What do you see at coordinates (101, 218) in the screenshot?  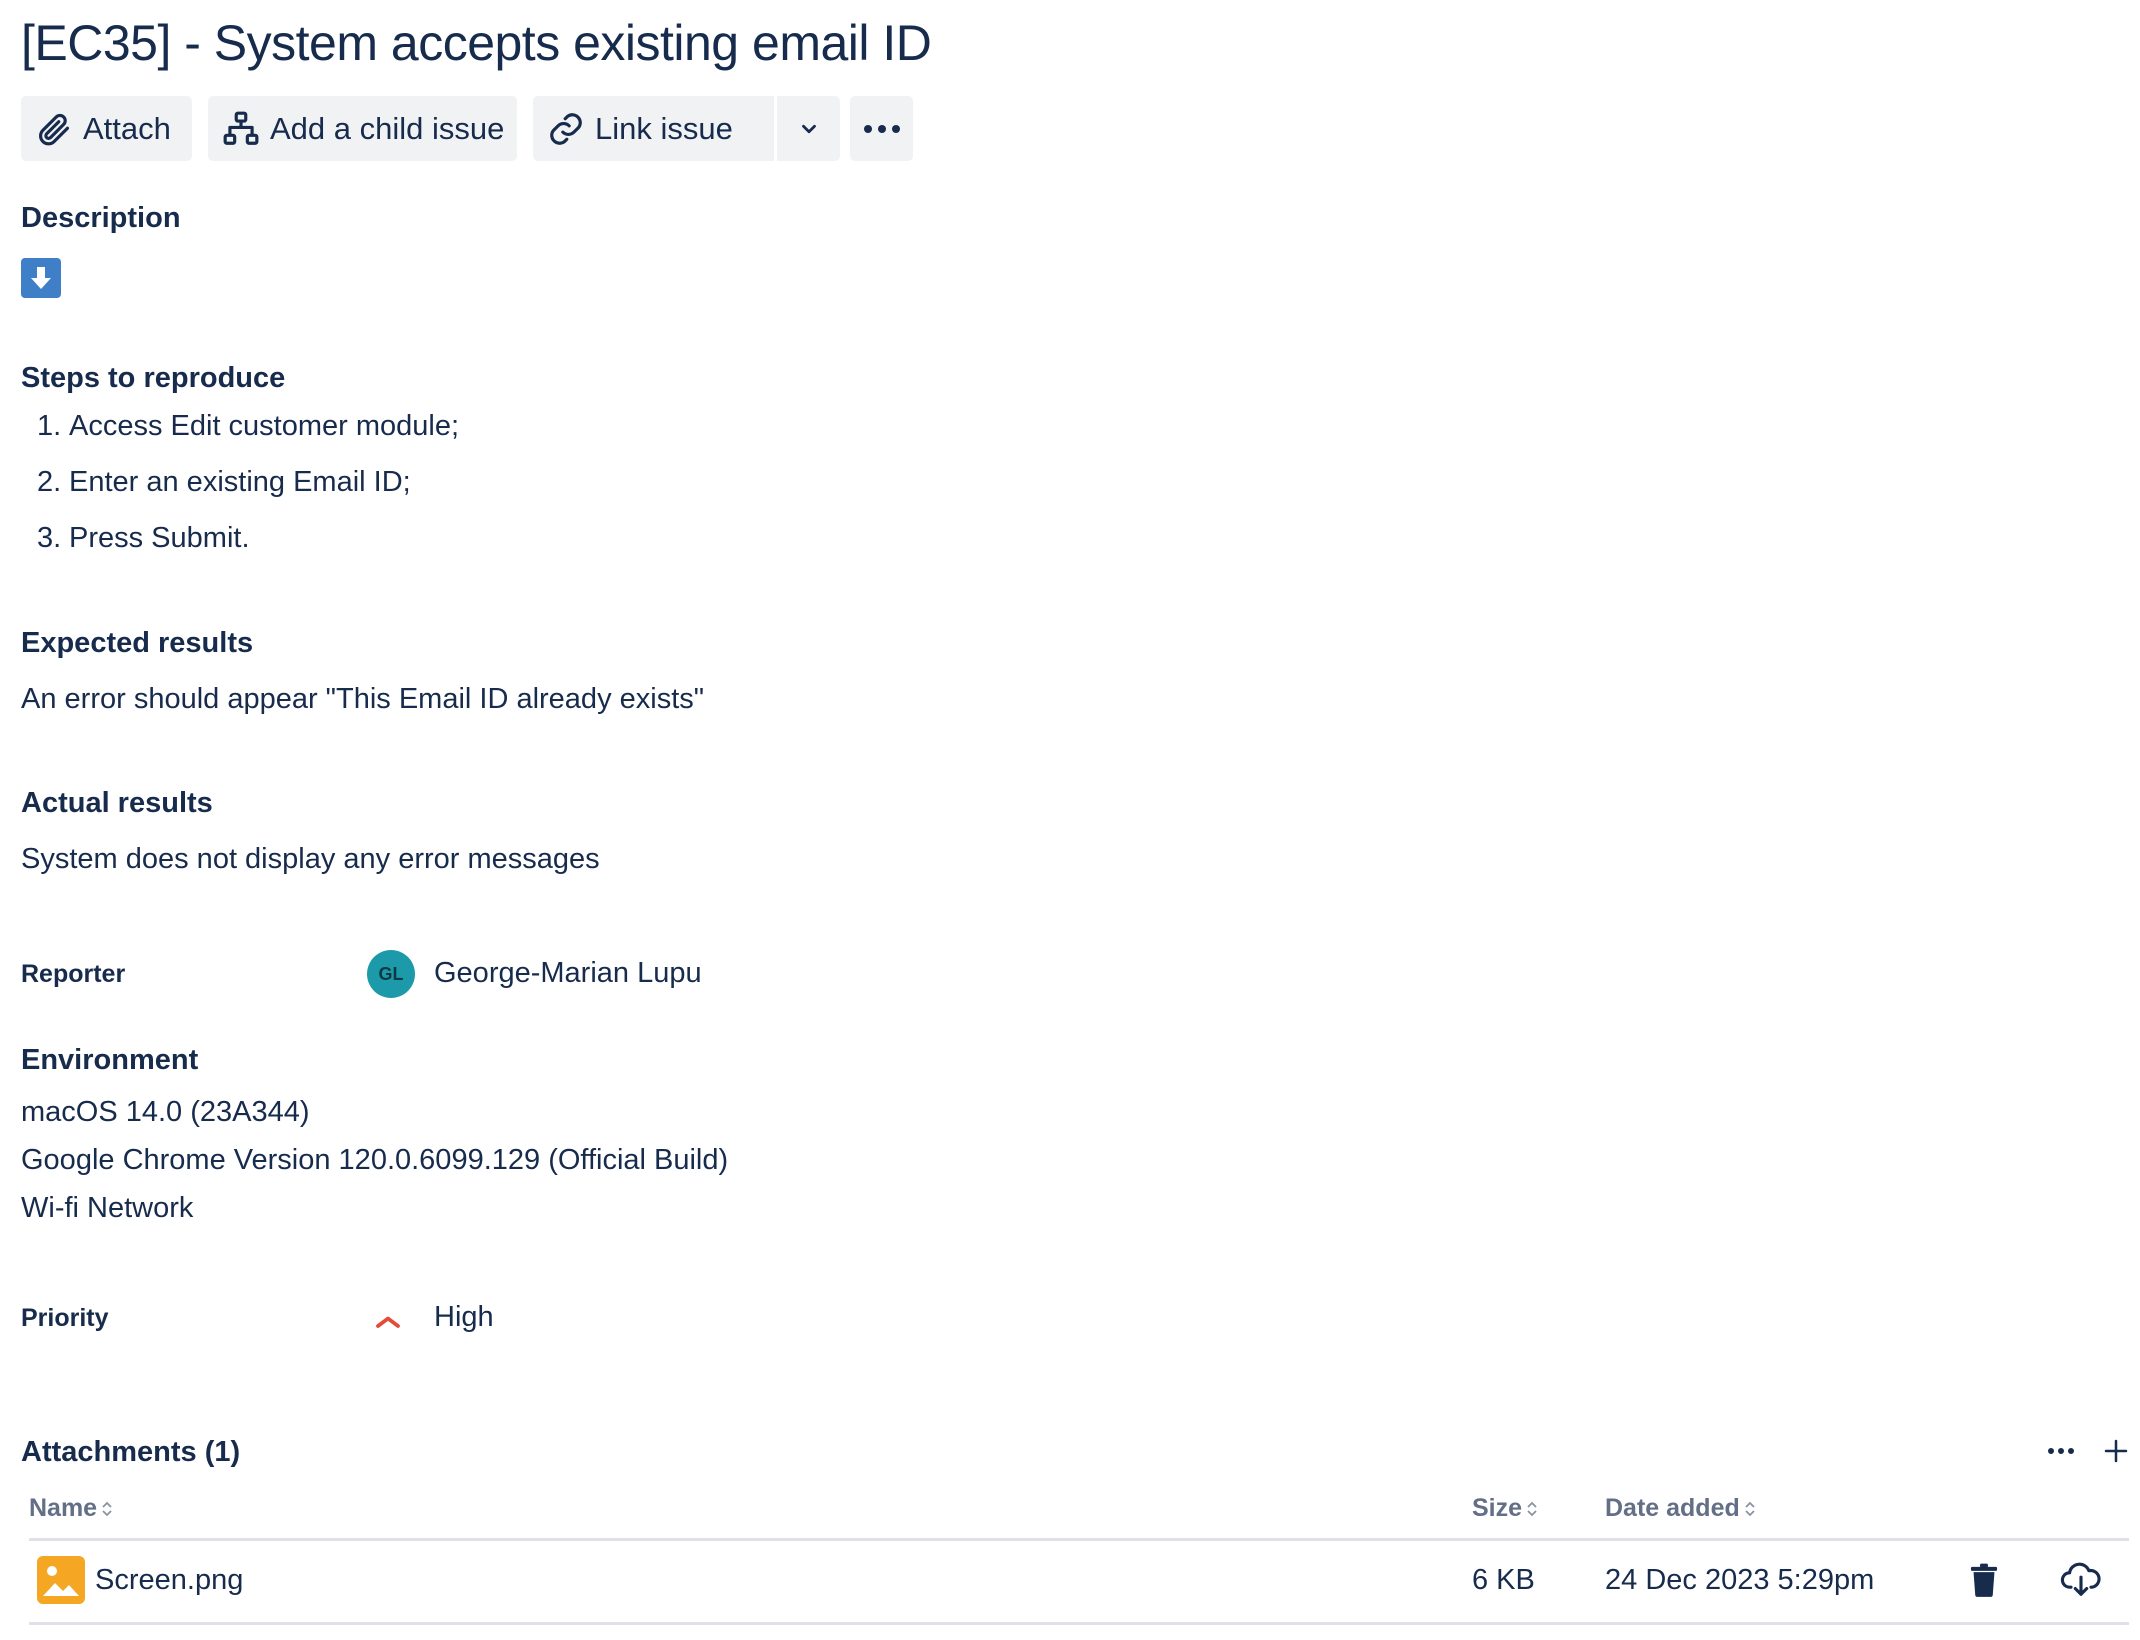 I see `description-heading: Description` at bounding box center [101, 218].